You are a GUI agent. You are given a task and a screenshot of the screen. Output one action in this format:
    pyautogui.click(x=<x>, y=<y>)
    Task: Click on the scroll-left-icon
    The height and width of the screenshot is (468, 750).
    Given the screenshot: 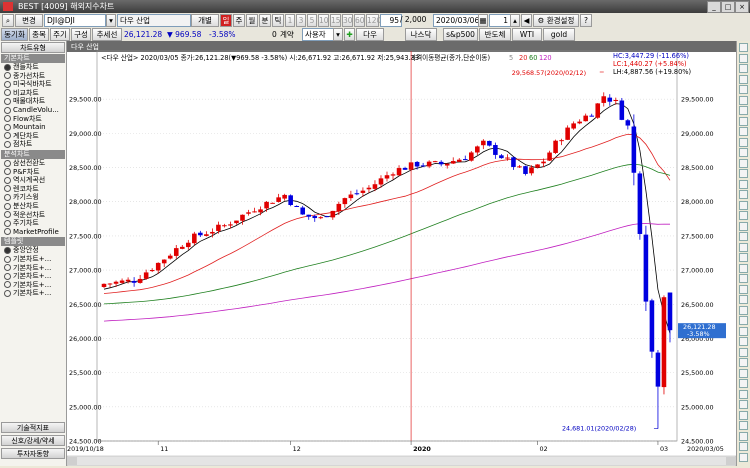 What is the action you would take?
    pyautogui.click(x=72, y=461)
    